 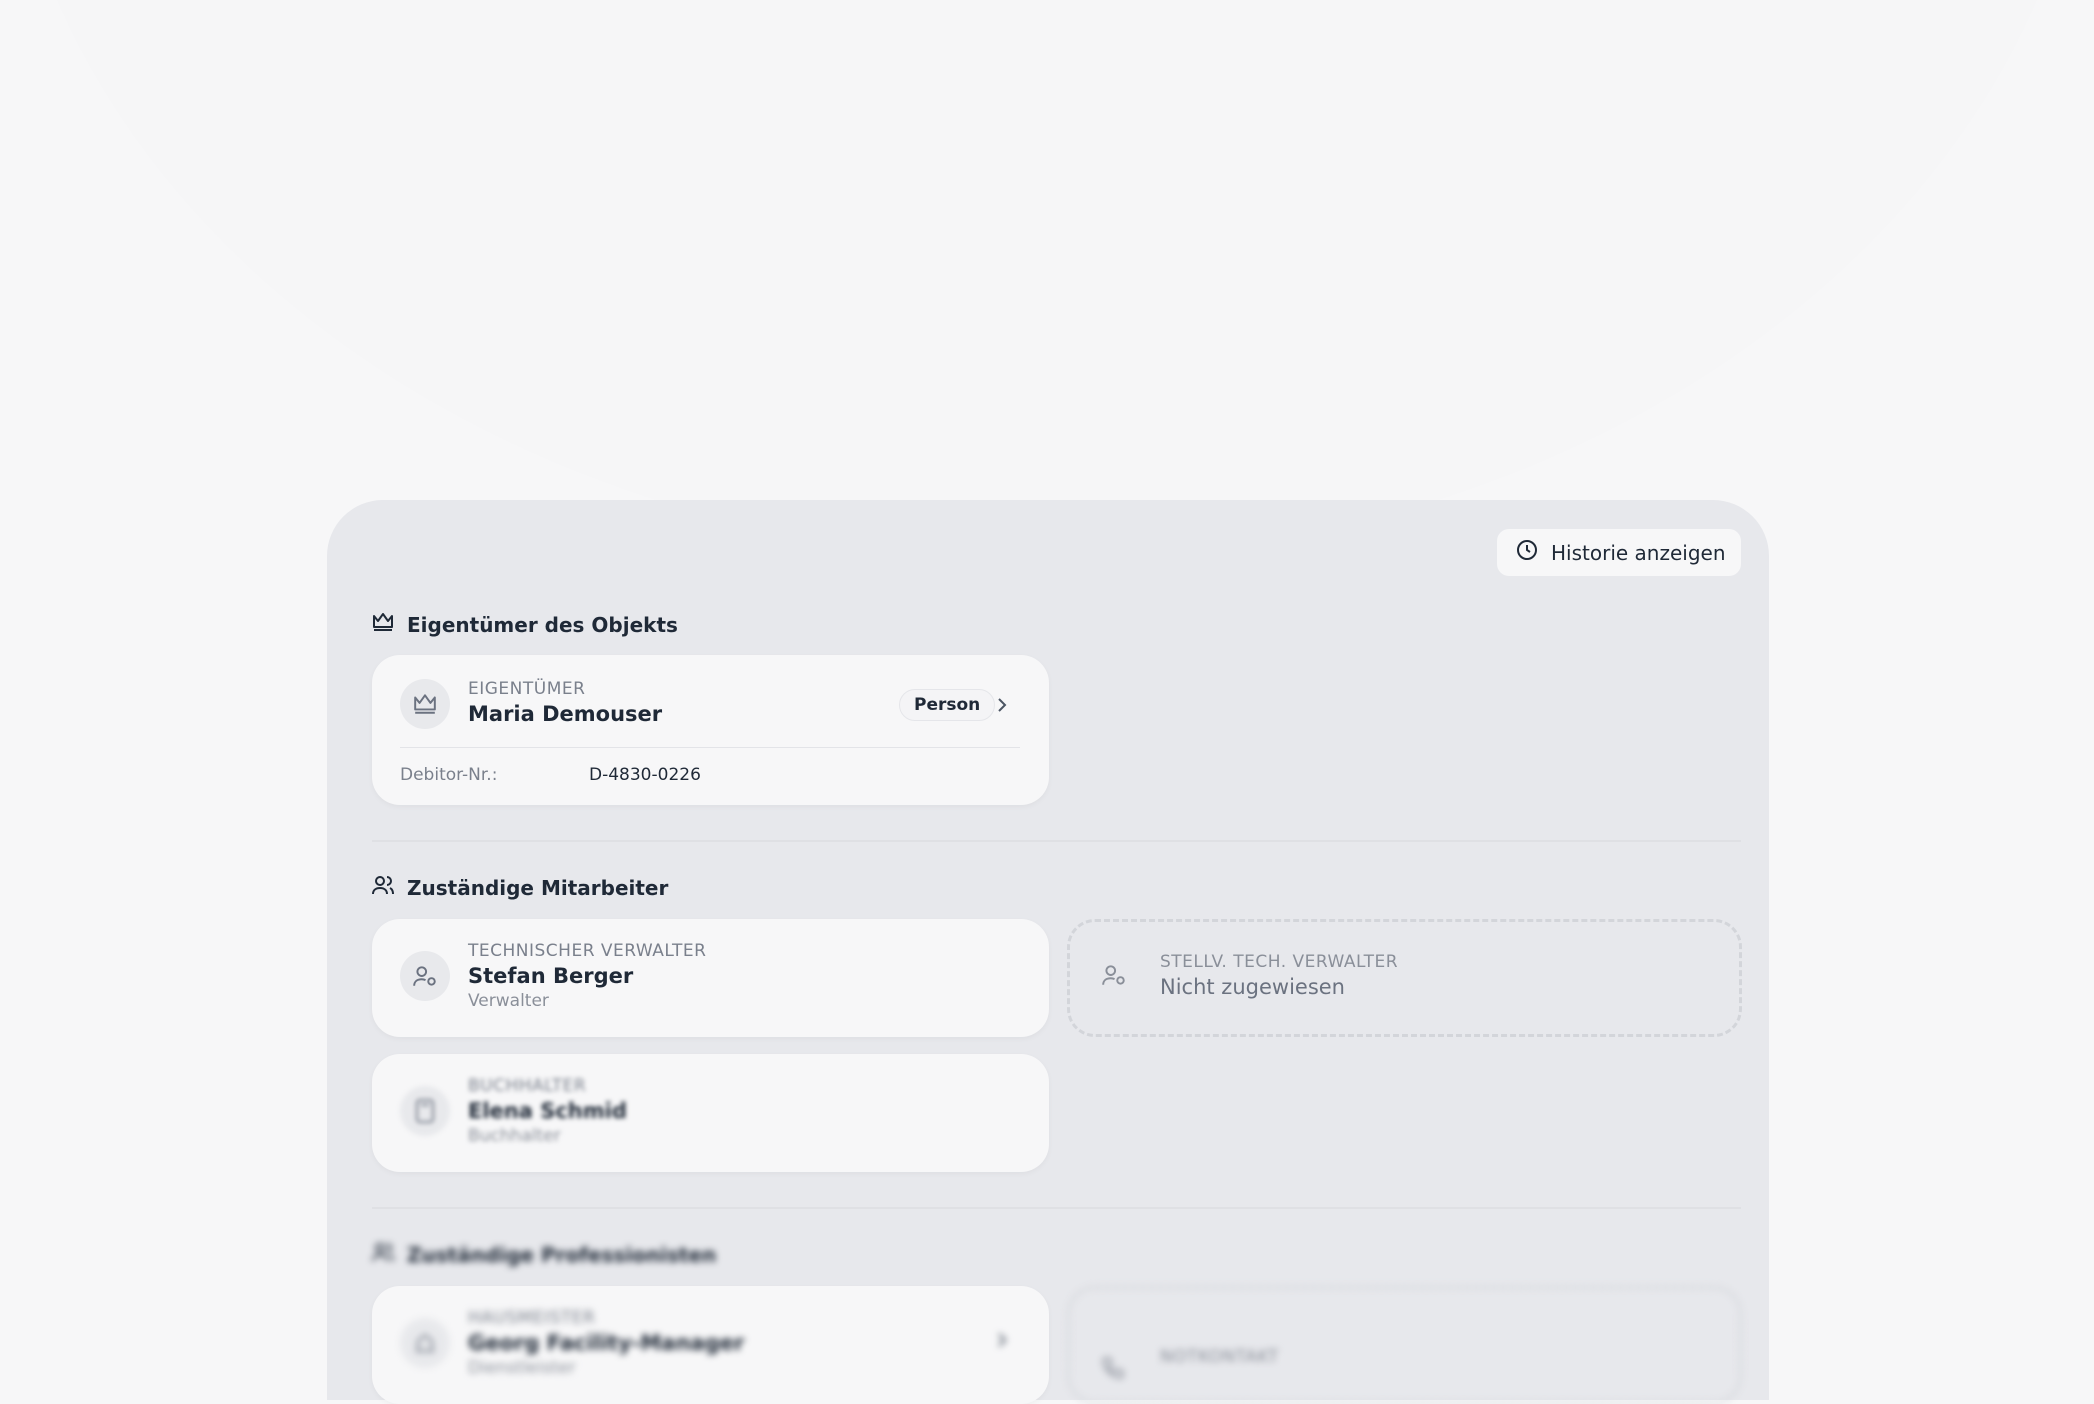 I want to click on clock-icon, so click(x=1527, y=552).